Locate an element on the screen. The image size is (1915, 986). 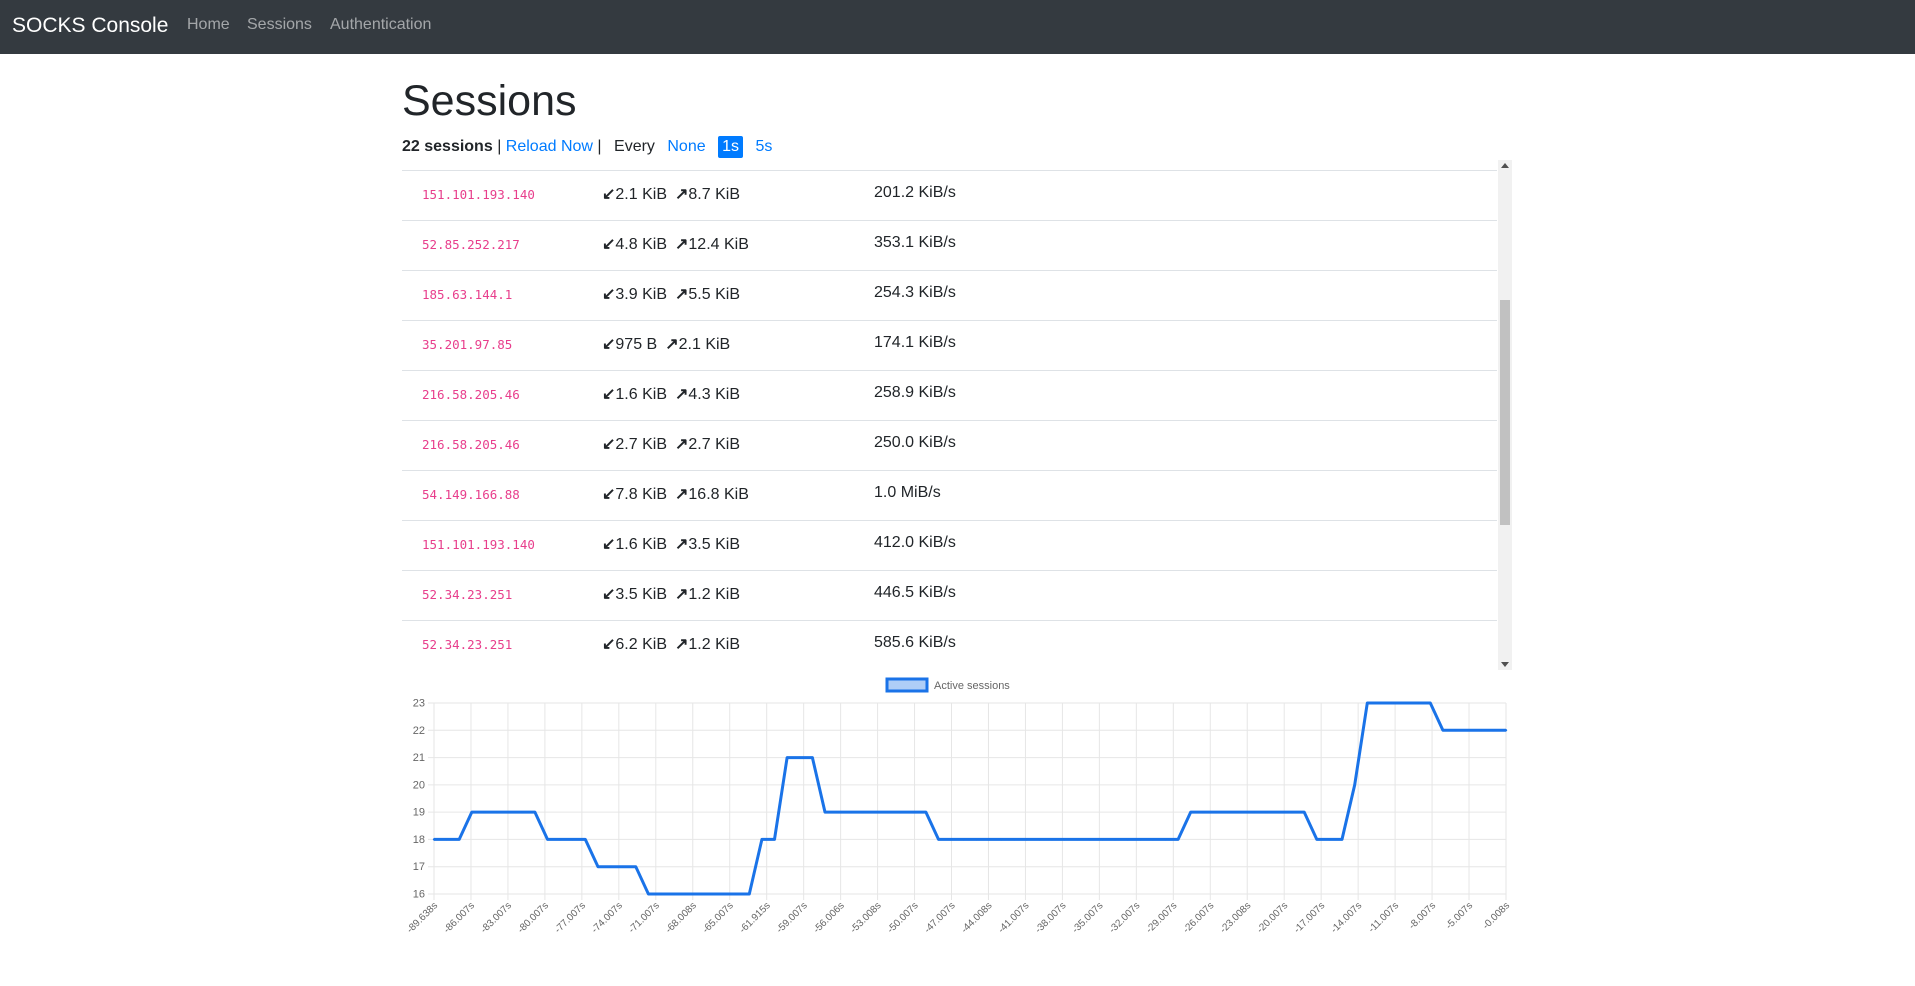
reload-now-link: Reload Now is located at coordinates (549, 147).